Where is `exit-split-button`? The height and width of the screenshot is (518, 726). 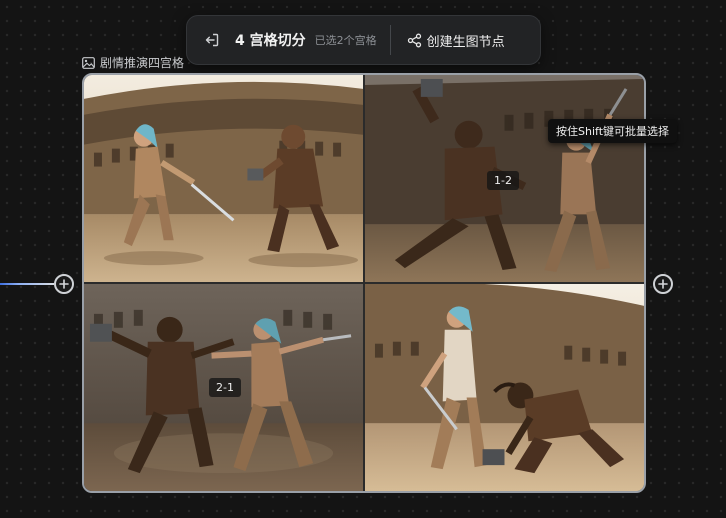 exit-split-button is located at coordinates (212, 40).